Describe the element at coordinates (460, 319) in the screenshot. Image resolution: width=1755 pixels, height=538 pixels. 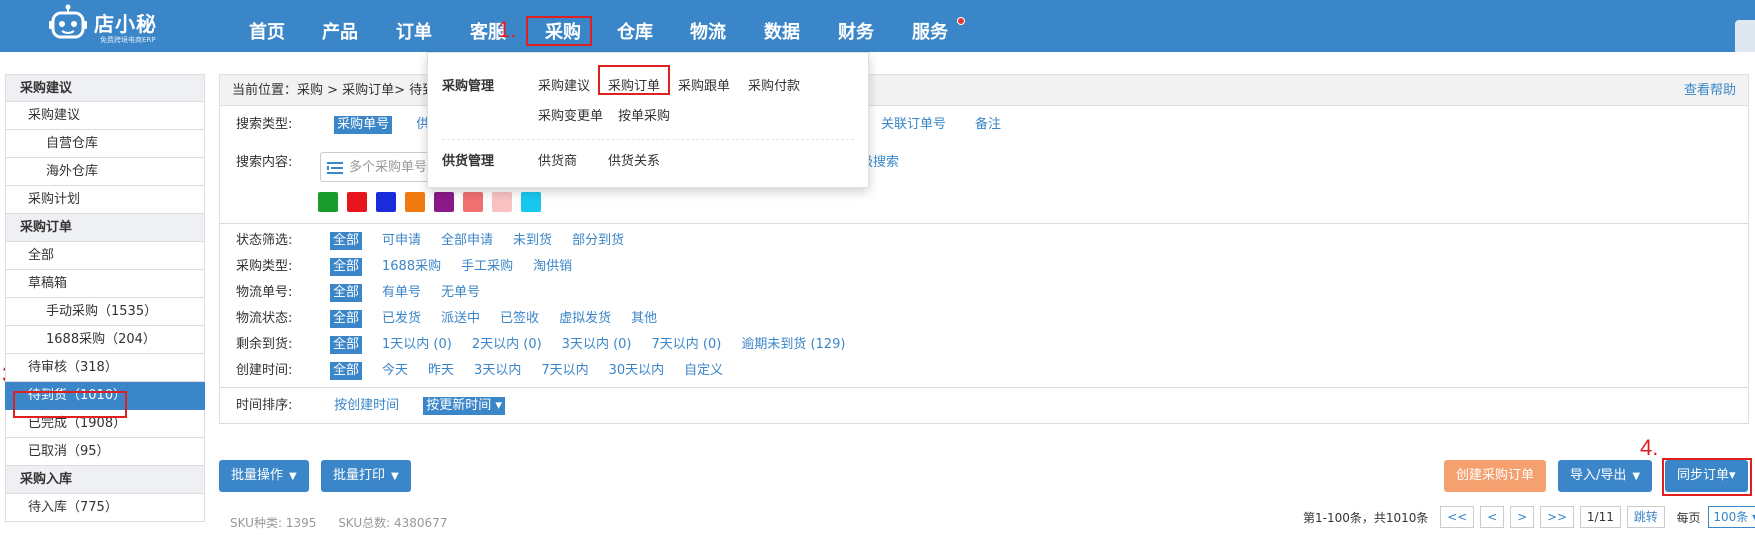
I see `filter-option: 派送中` at that location.